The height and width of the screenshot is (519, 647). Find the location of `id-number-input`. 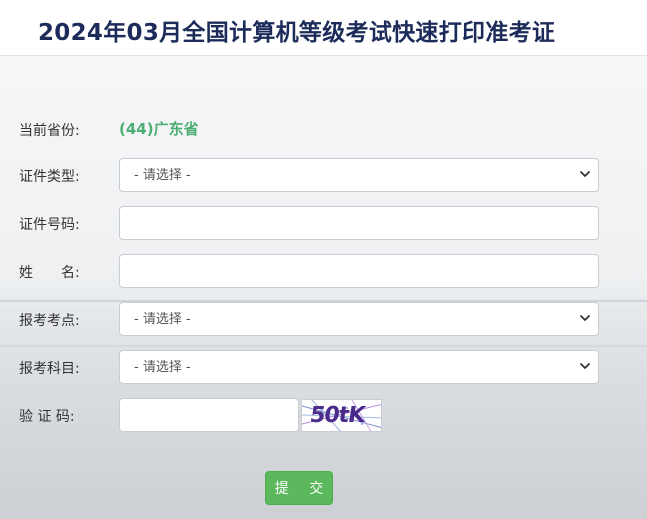

id-number-input is located at coordinates (359, 223).